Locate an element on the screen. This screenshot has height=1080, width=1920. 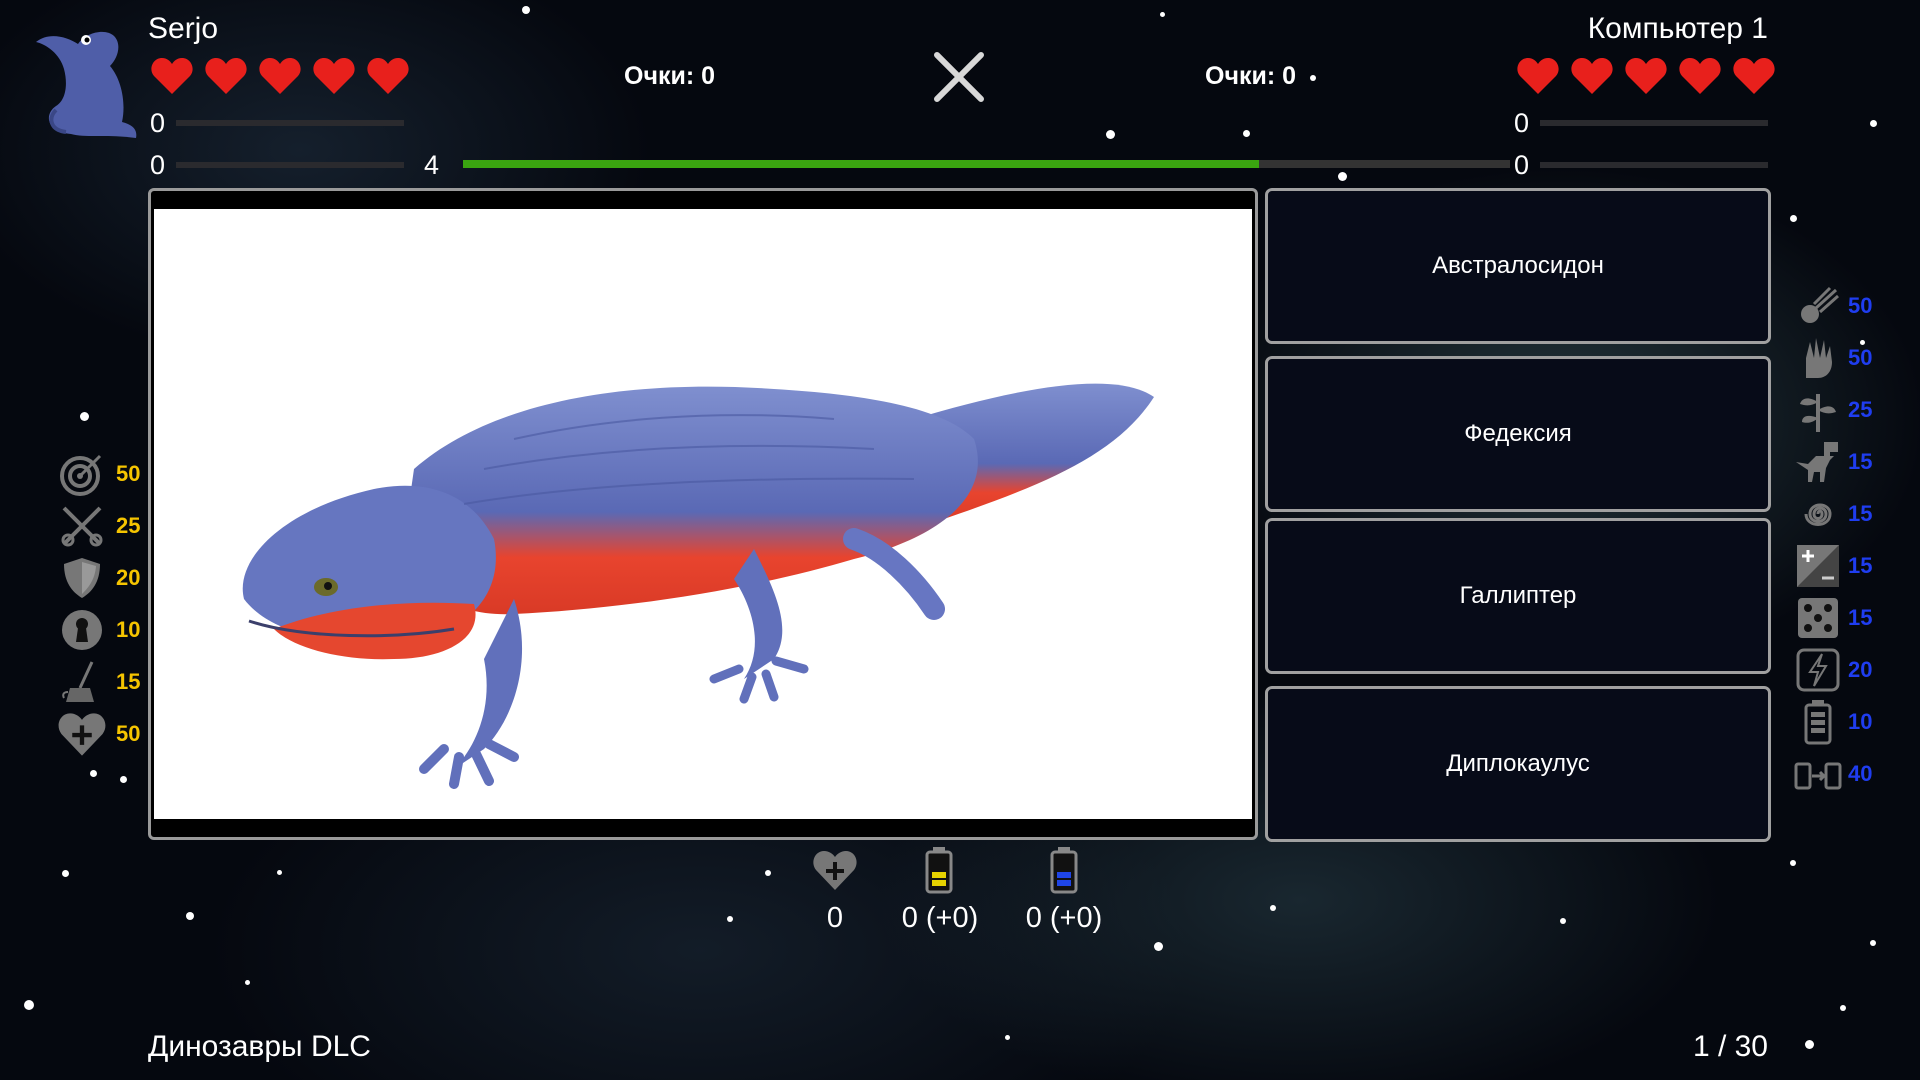
left-bonus-heart: 50 is located at coordinates (111, 734).